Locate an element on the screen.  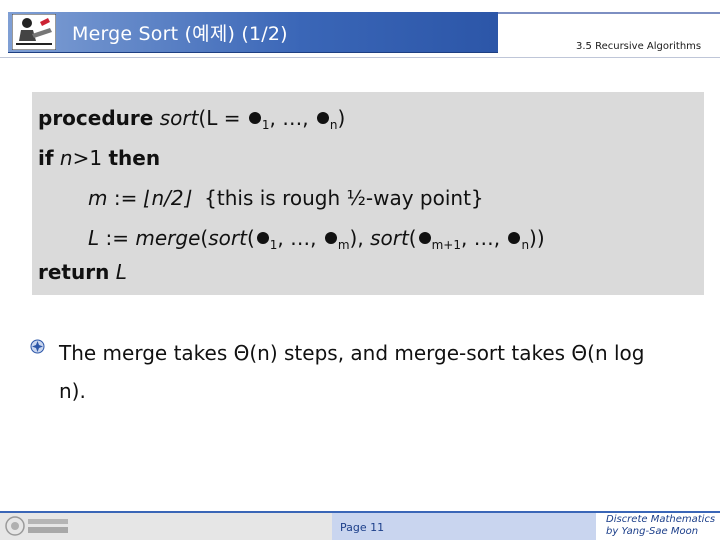
code-line-procedure: procedure sort(L = 1, …, n) is located at coordinates (191, 121).